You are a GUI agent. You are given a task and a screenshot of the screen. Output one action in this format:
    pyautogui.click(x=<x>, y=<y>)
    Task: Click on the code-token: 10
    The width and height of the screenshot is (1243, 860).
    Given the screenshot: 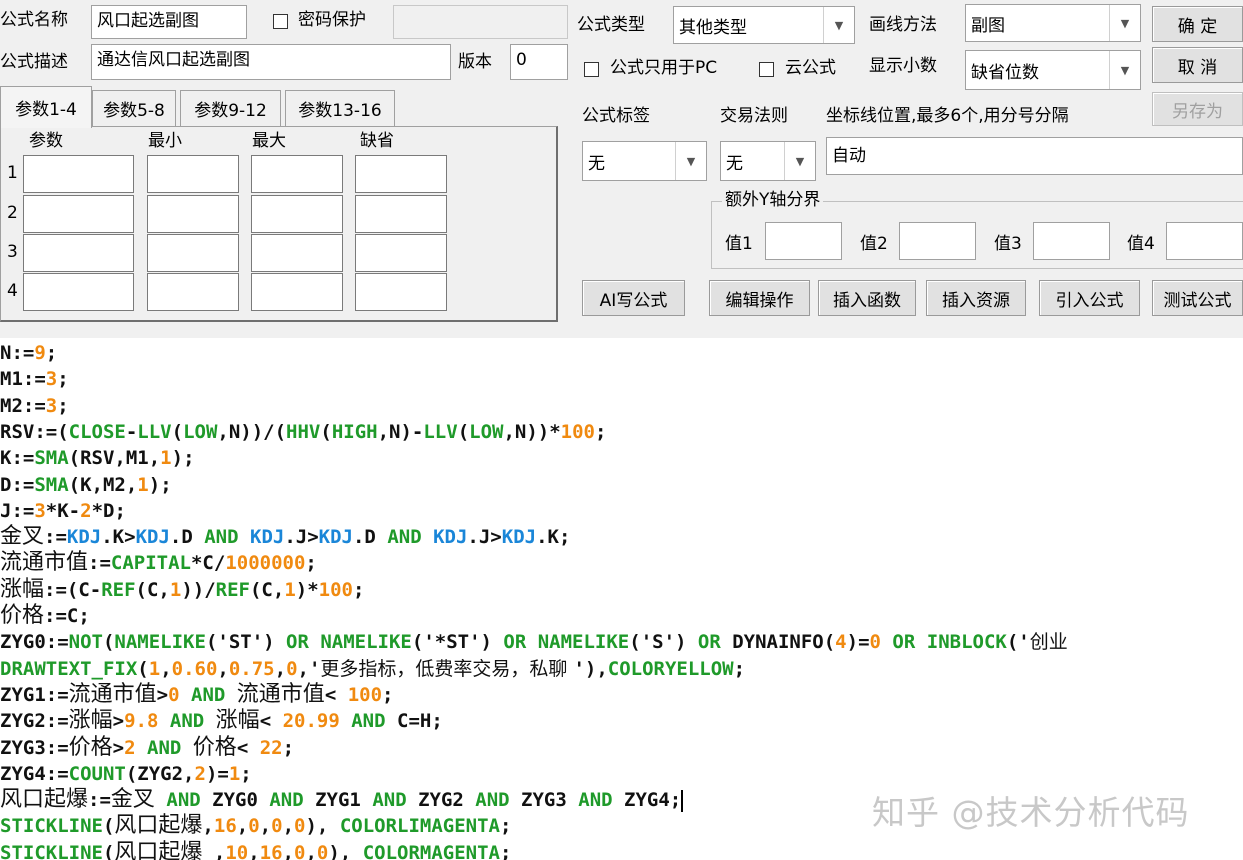 What is the action you would take?
    pyautogui.click(x=237, y=850)
    